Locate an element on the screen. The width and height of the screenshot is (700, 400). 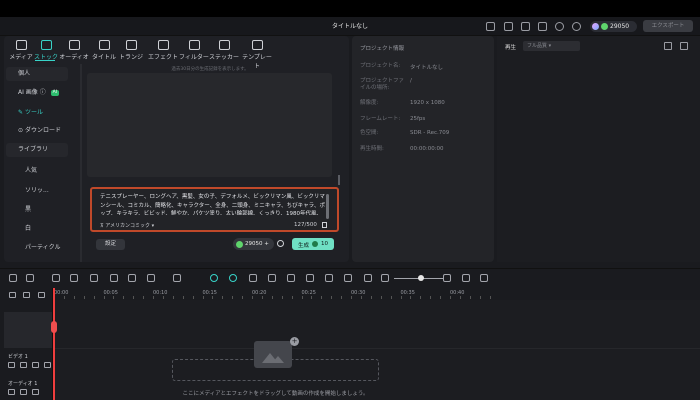
sidebar-item-library: ライブラリ is located at coordinates (37, 150).